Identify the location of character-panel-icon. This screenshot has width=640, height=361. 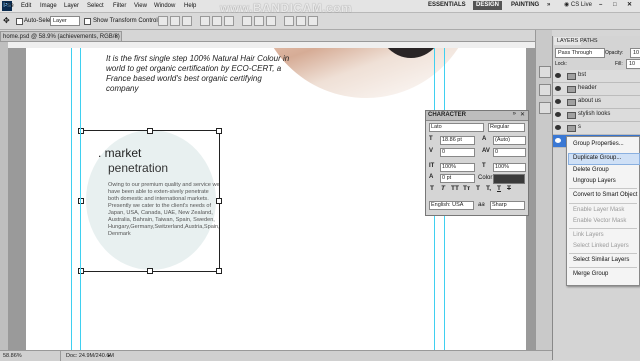
(545, 108).